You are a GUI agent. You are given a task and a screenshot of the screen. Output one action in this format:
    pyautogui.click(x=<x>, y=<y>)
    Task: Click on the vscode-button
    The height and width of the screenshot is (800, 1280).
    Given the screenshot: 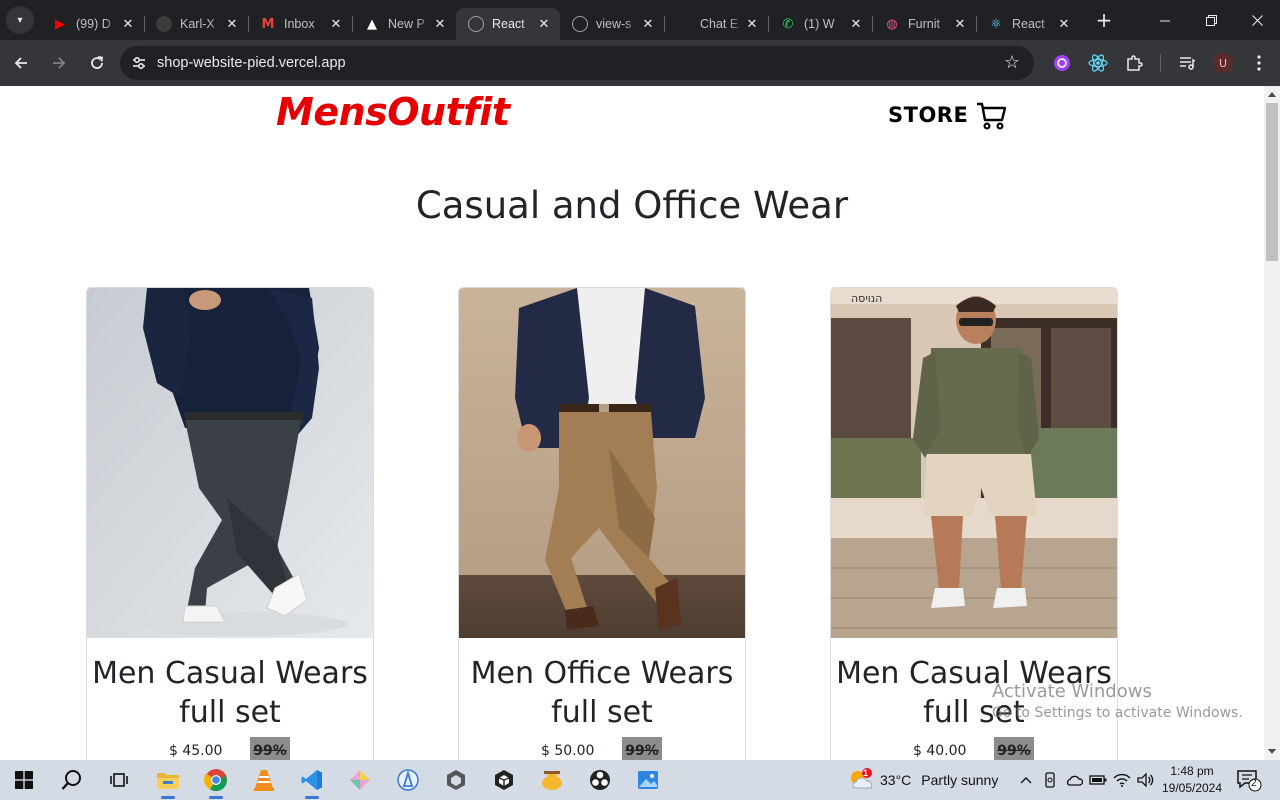 What is the action you would take?
    pyautogui.click(x=312, y=780)
    